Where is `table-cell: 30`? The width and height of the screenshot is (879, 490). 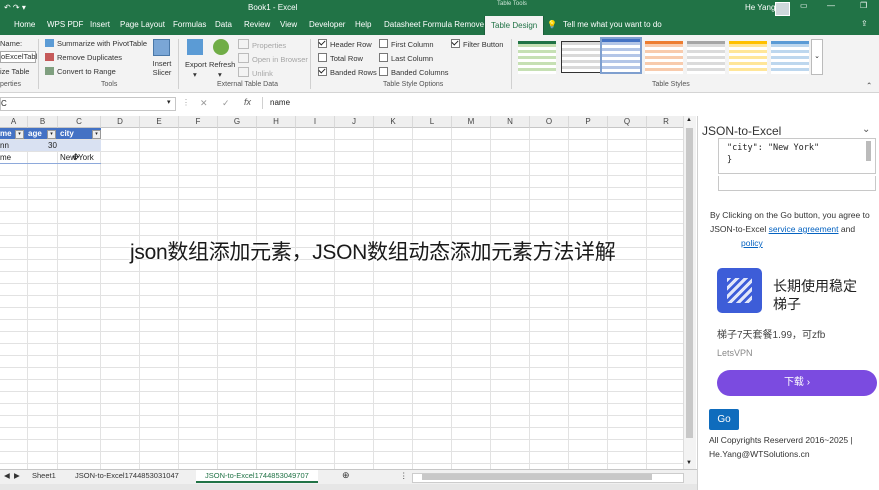 table-cell: 30 is located at coordinates (52, 145).